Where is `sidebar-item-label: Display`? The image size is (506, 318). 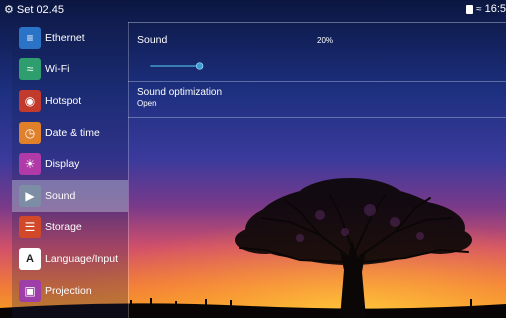 sidebar-item-label: Display is located at coordinates (62, 164).